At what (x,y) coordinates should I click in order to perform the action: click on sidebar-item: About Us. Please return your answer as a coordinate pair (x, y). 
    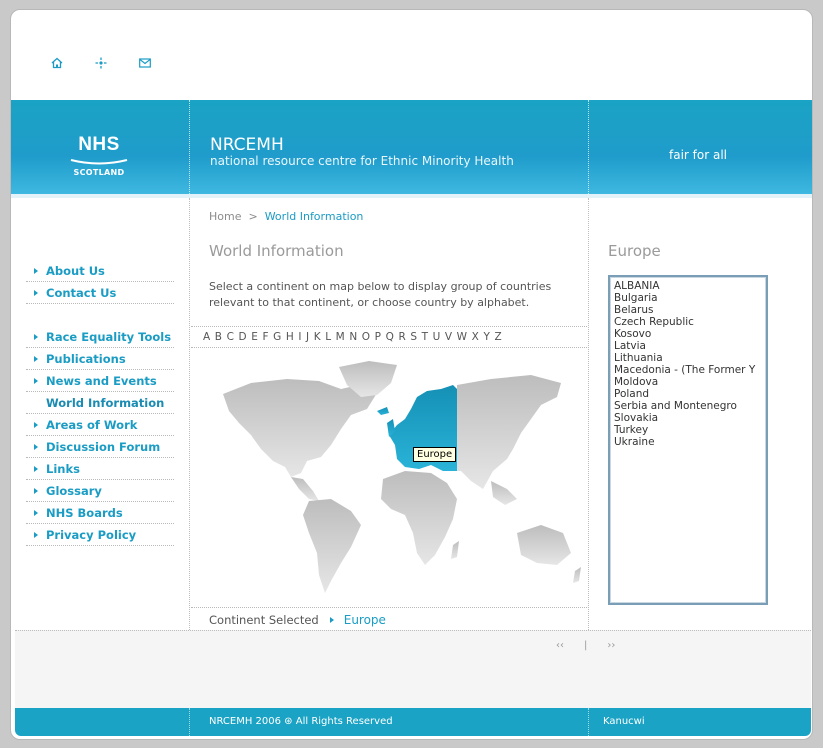
    Looking at the image, I should click on (100, 271).